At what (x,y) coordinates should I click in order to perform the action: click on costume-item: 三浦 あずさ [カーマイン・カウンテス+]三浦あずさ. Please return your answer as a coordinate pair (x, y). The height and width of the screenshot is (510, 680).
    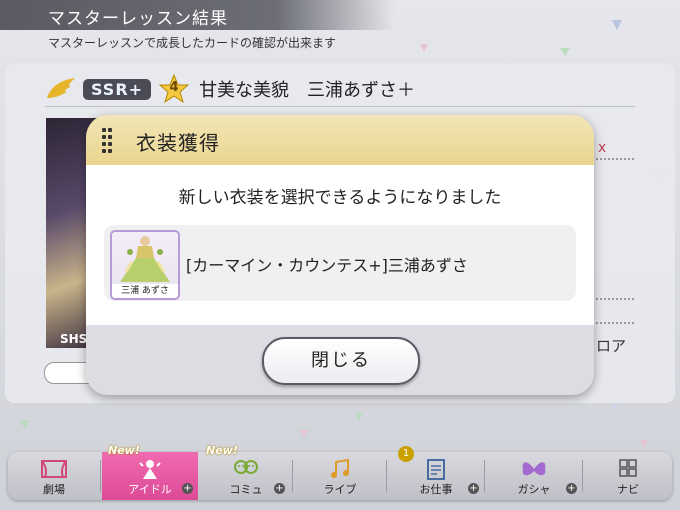
    Looking at the image, I should click on (340, 263).